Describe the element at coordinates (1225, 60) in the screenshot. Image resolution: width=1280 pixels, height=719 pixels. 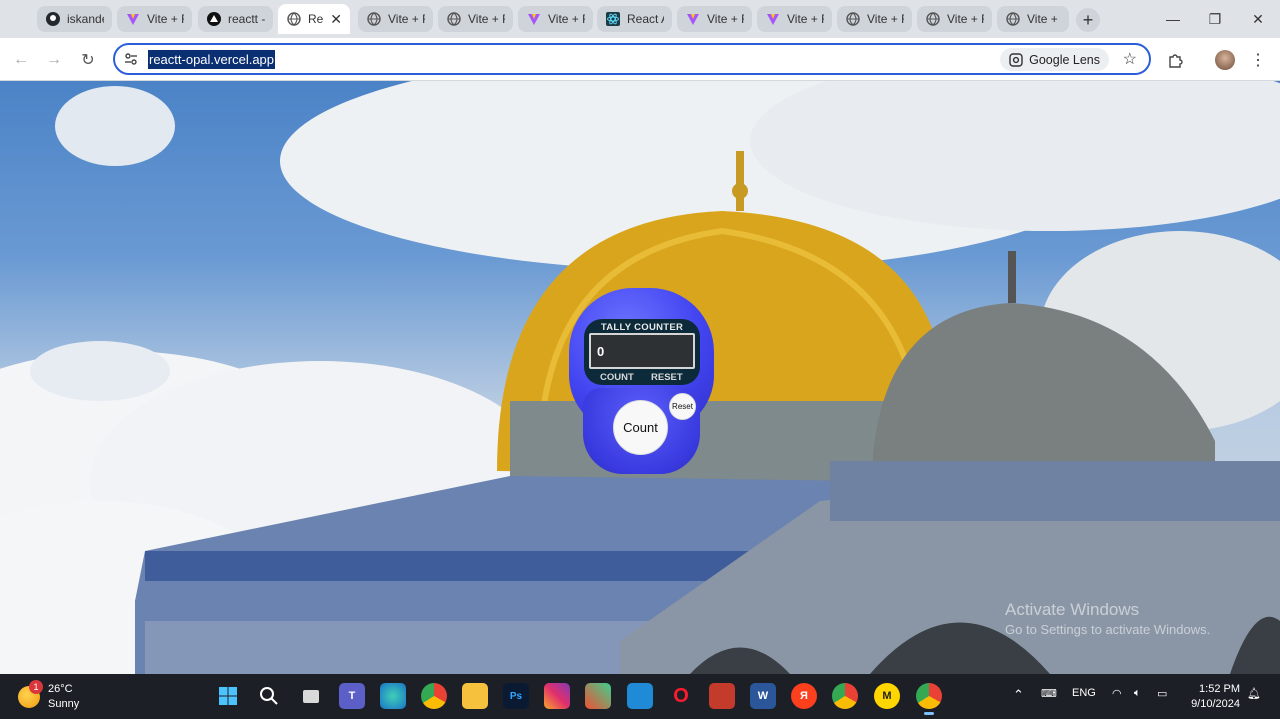
I see `profile-avatar` at that location.